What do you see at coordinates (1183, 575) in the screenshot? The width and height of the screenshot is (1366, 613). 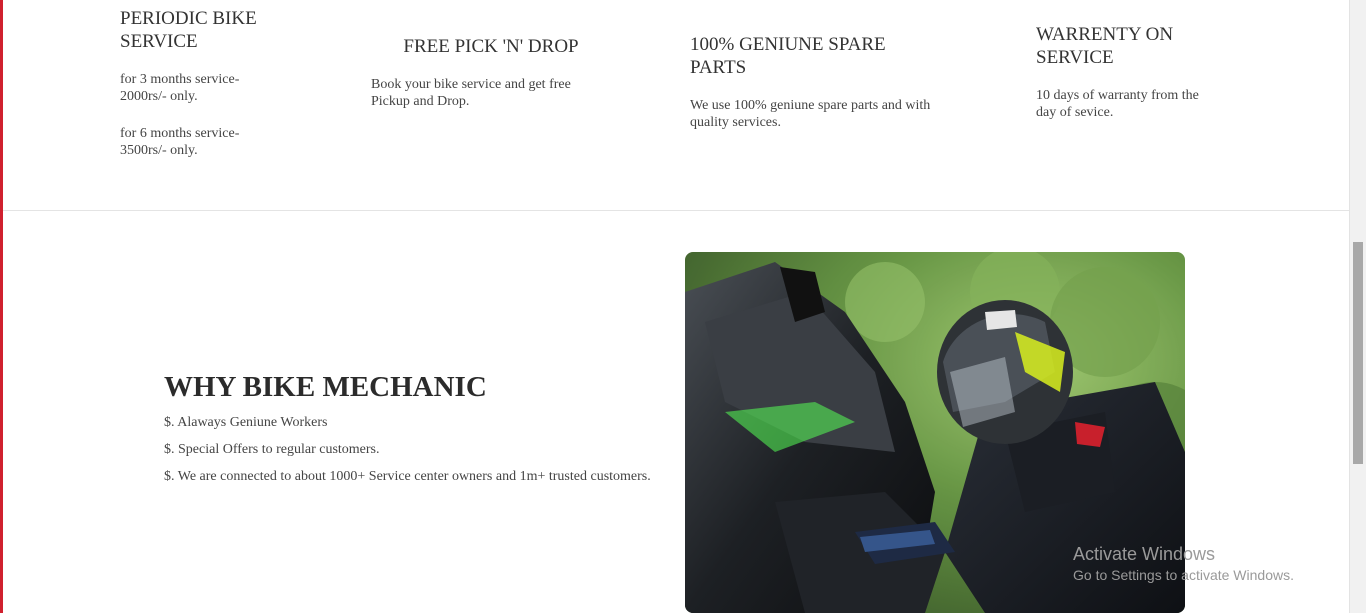 I see `watermark-subtitle: Go to Settings to activate Windows.` at bounding box center [1183, 575].